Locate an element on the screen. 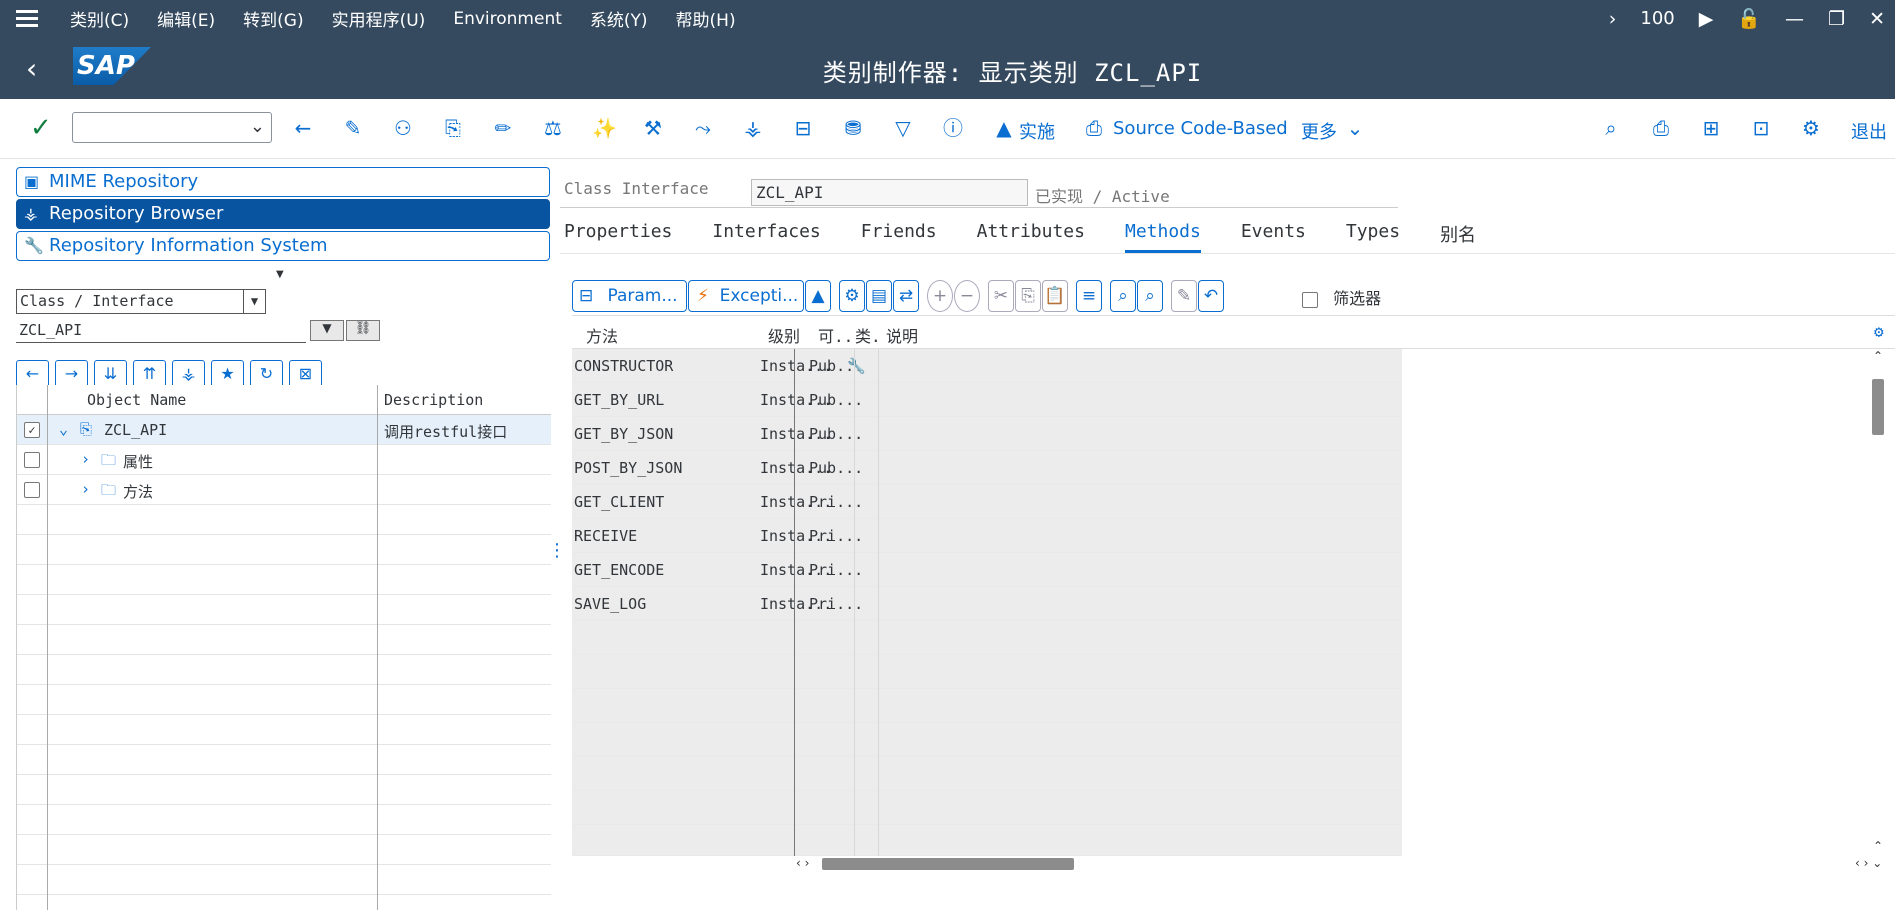 The image size is (1895, 910). tab-interfaces: Interfaces is located at coordinates (766, 237).